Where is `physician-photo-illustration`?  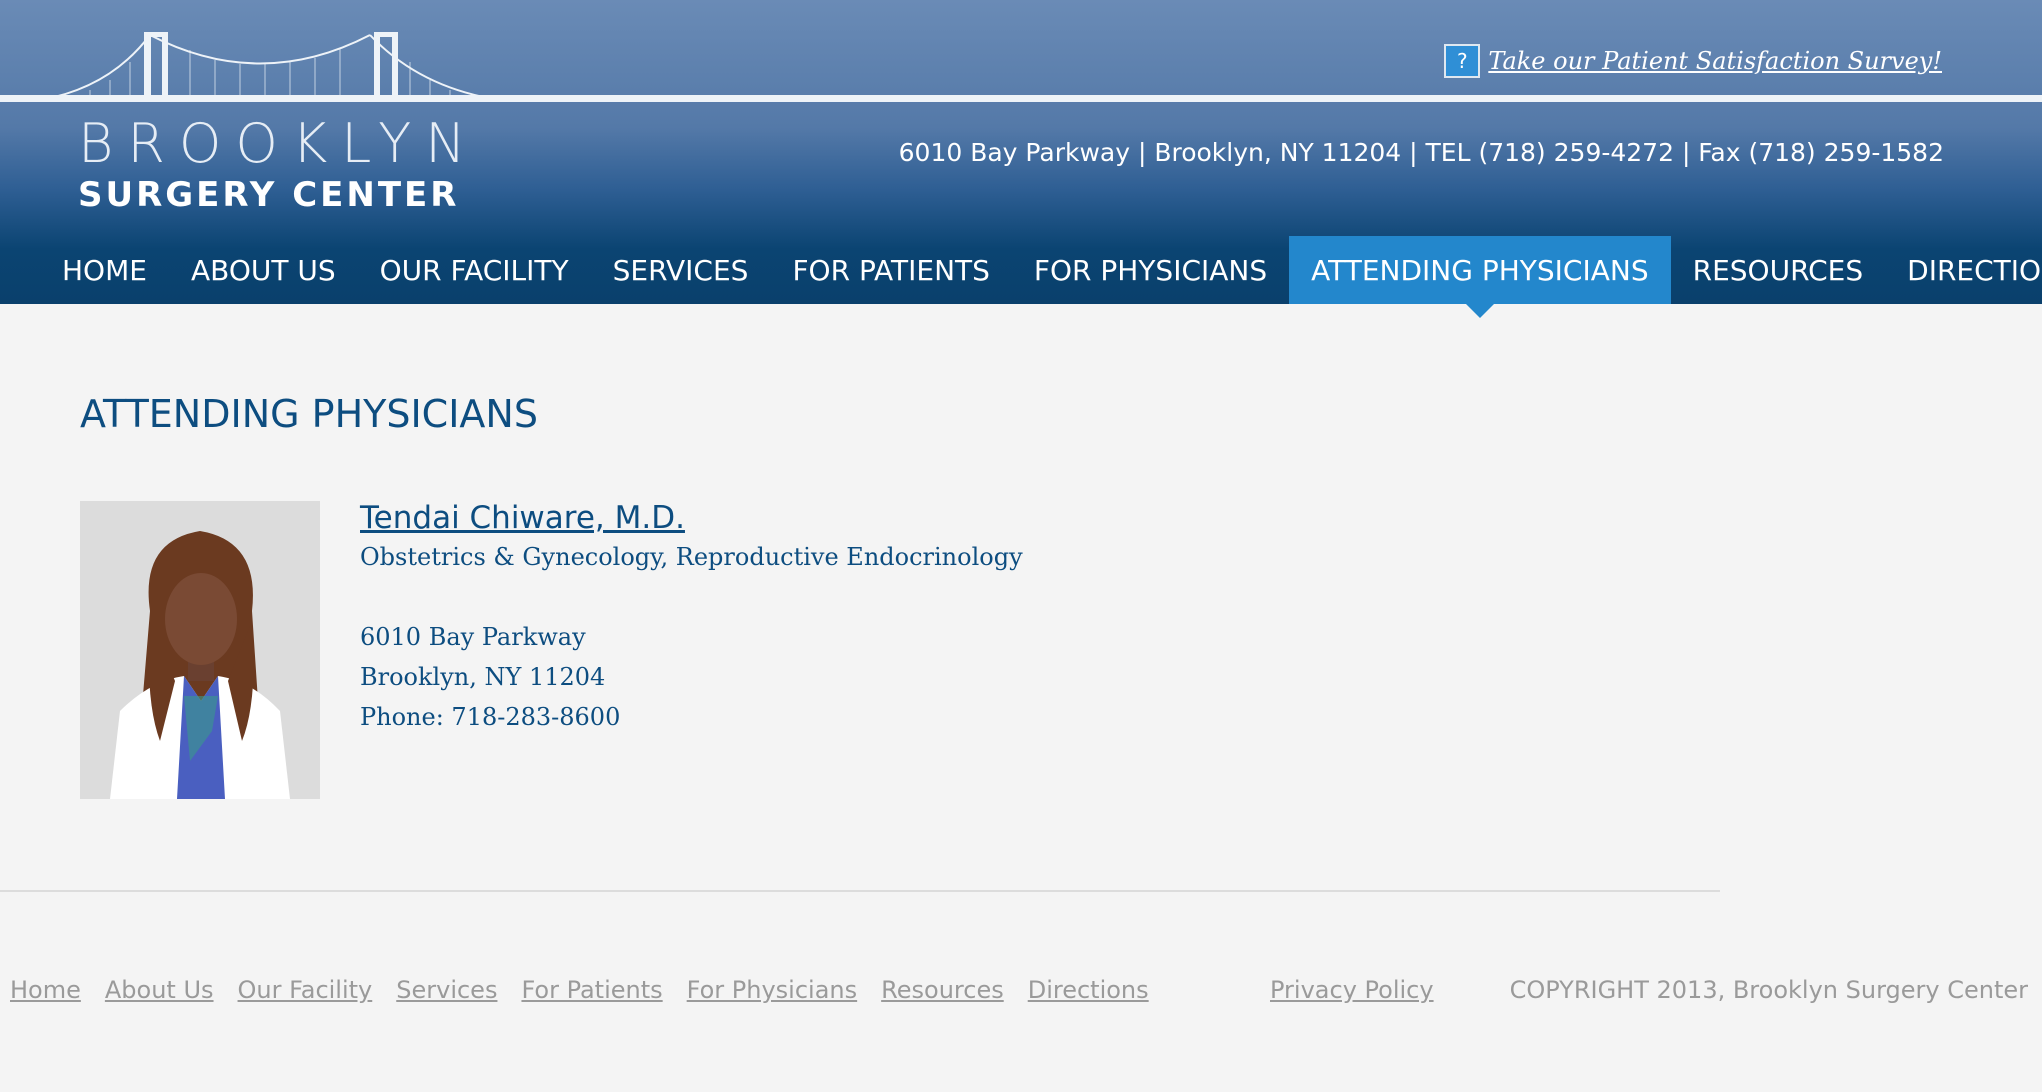
physician-photo-illustration is located at coordinates (200, 650).